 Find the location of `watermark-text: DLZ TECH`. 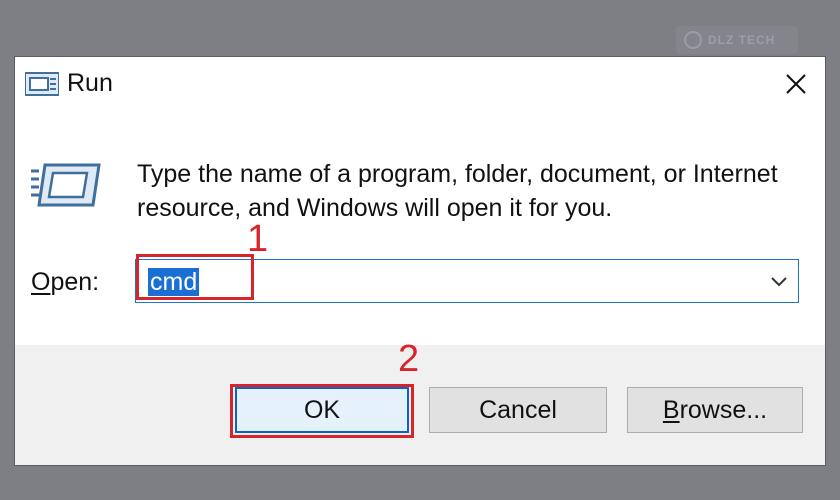

watermark-text: DLZ TECH is located at coordinates (742, 40).